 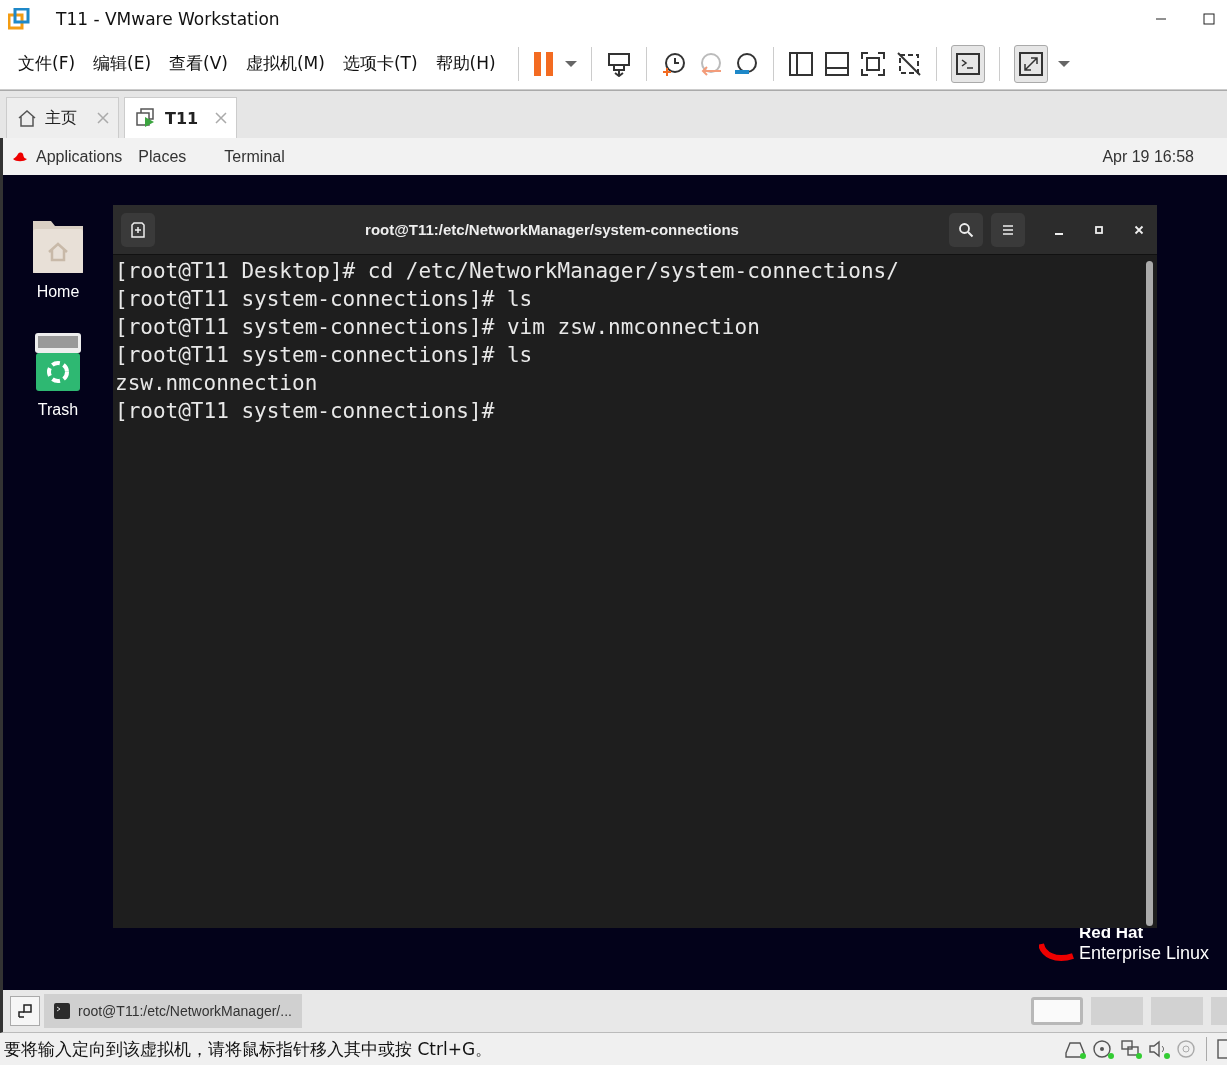 What do you see at coordinates (62, 117) in the screenshot?
I see `tab: 主页` at bounding box center [62, 117].